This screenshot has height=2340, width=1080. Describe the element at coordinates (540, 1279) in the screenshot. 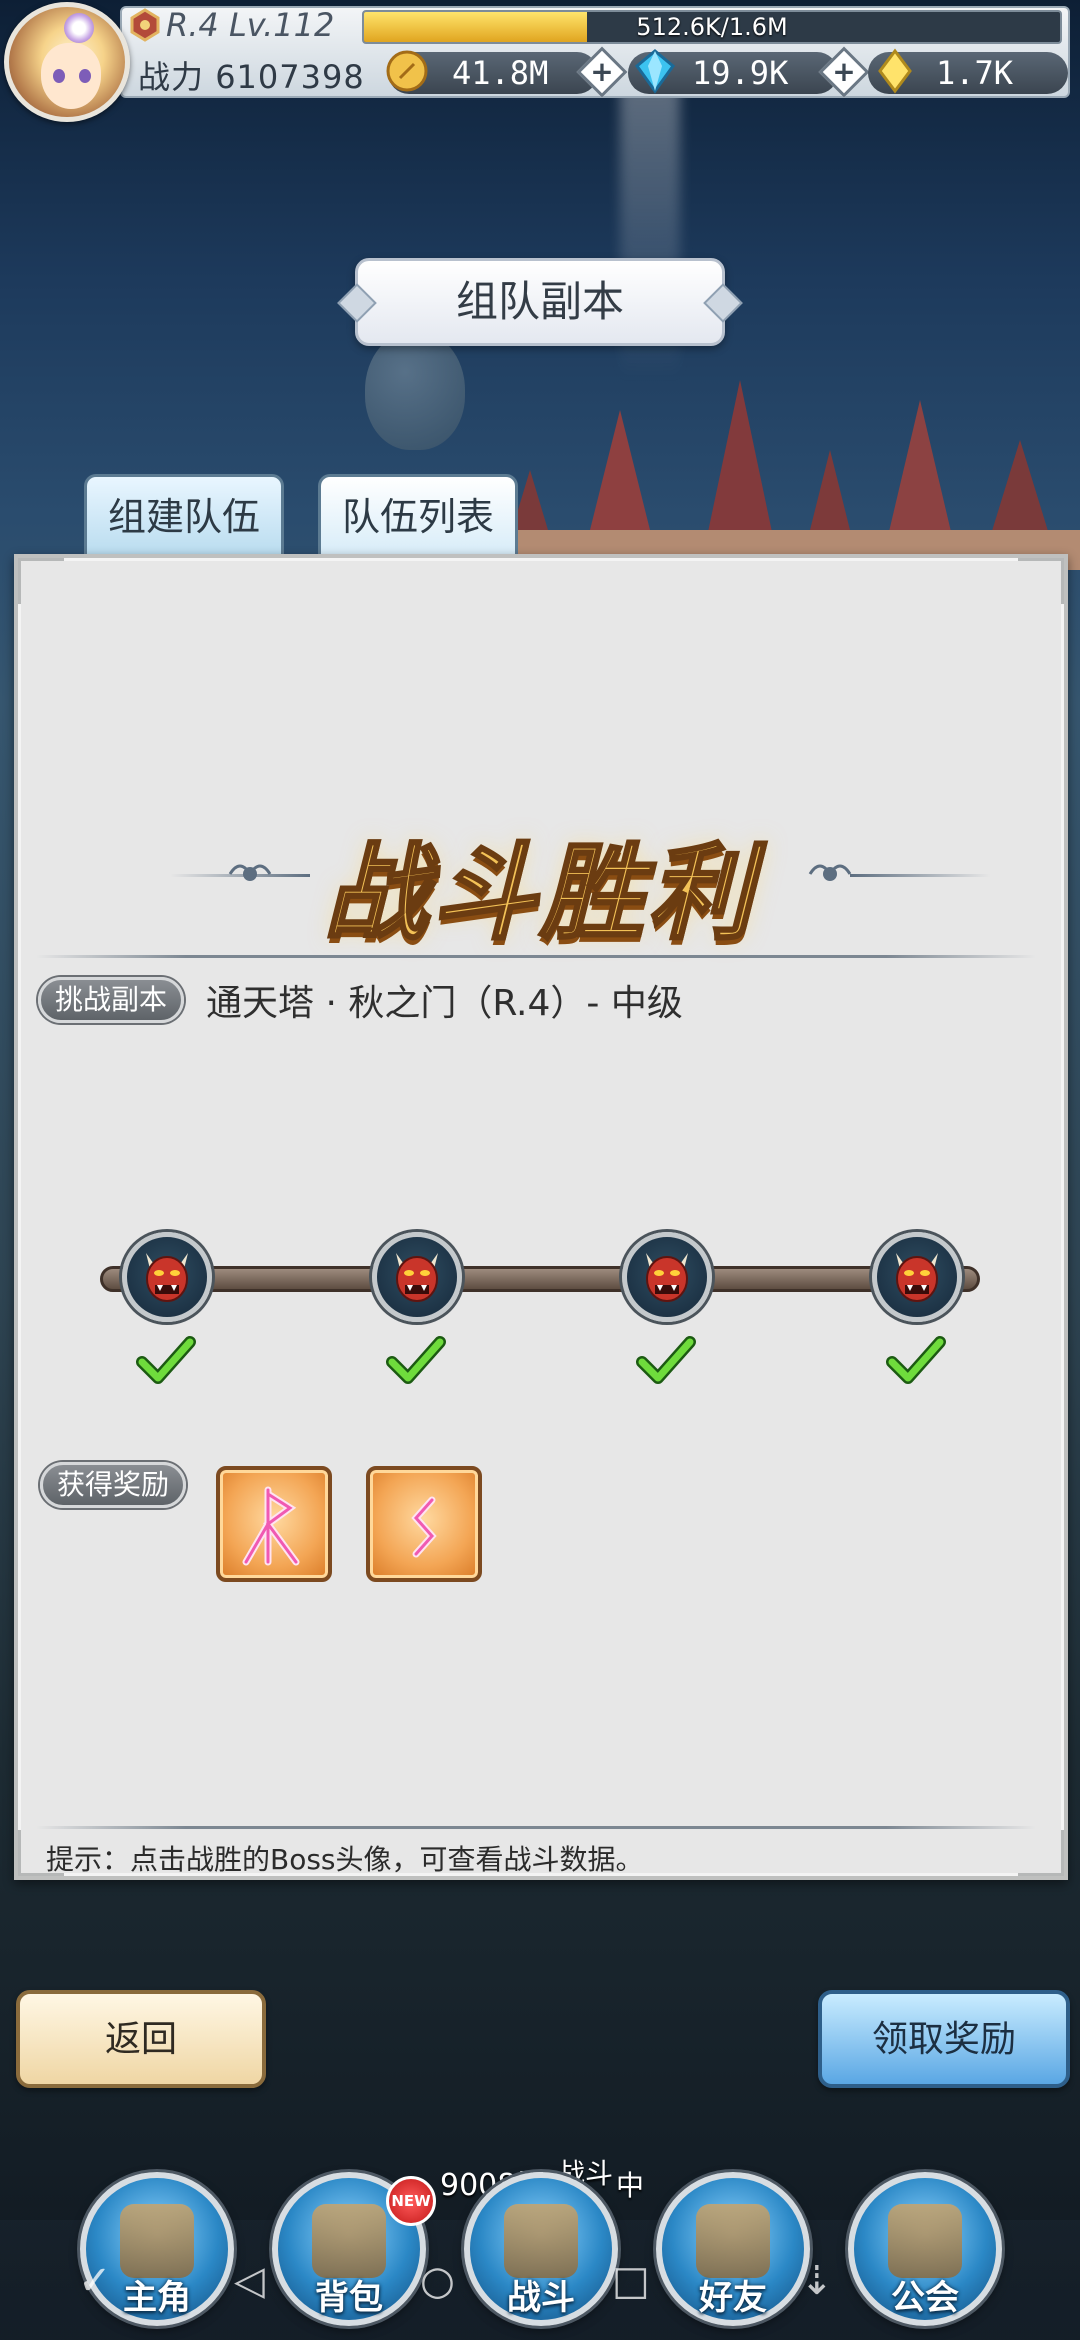

I see `boss-progress-track` at that location.